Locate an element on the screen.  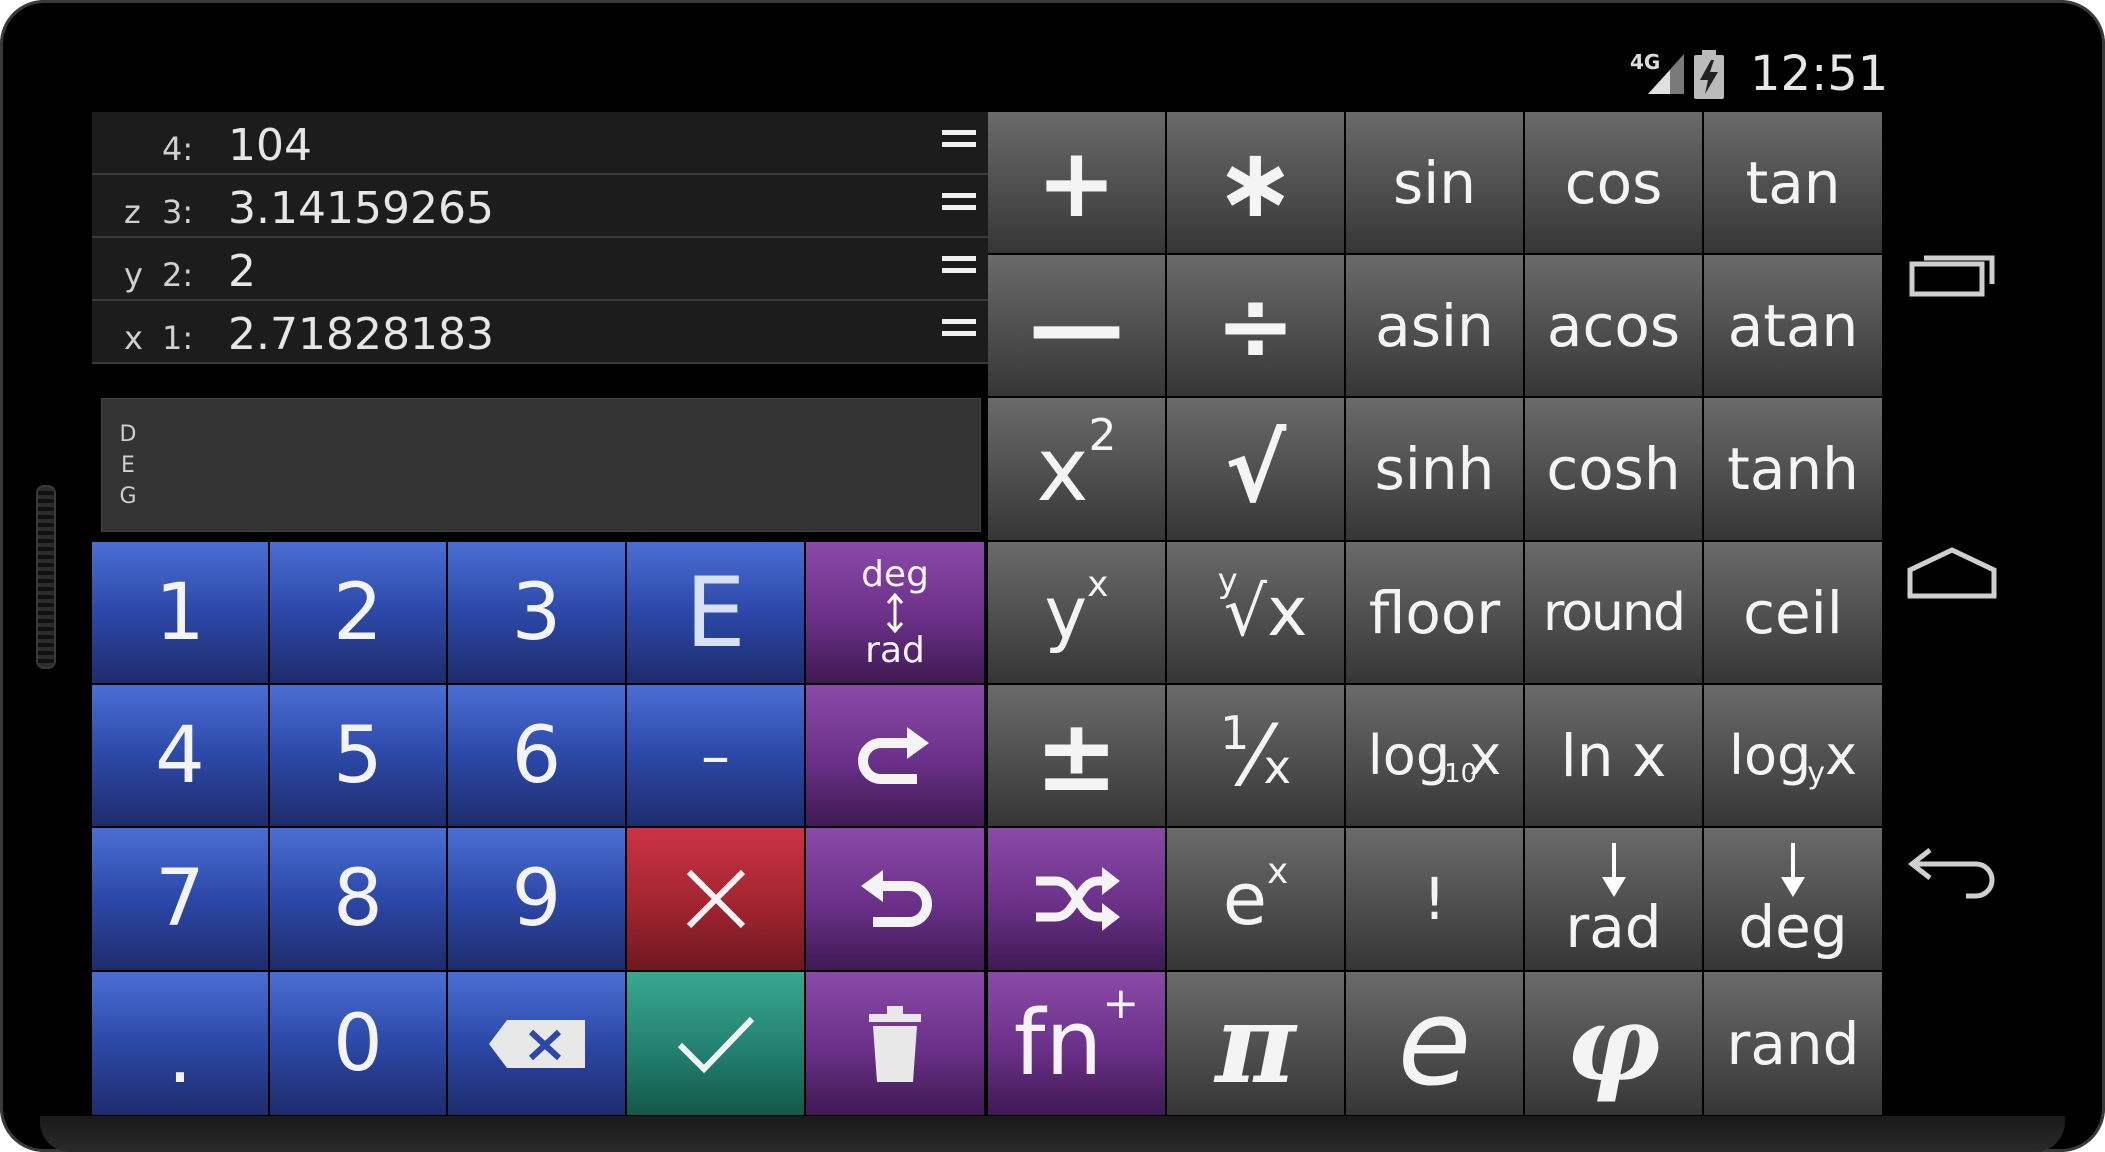
key-exp: ex is located at coordinates (1255, 899).